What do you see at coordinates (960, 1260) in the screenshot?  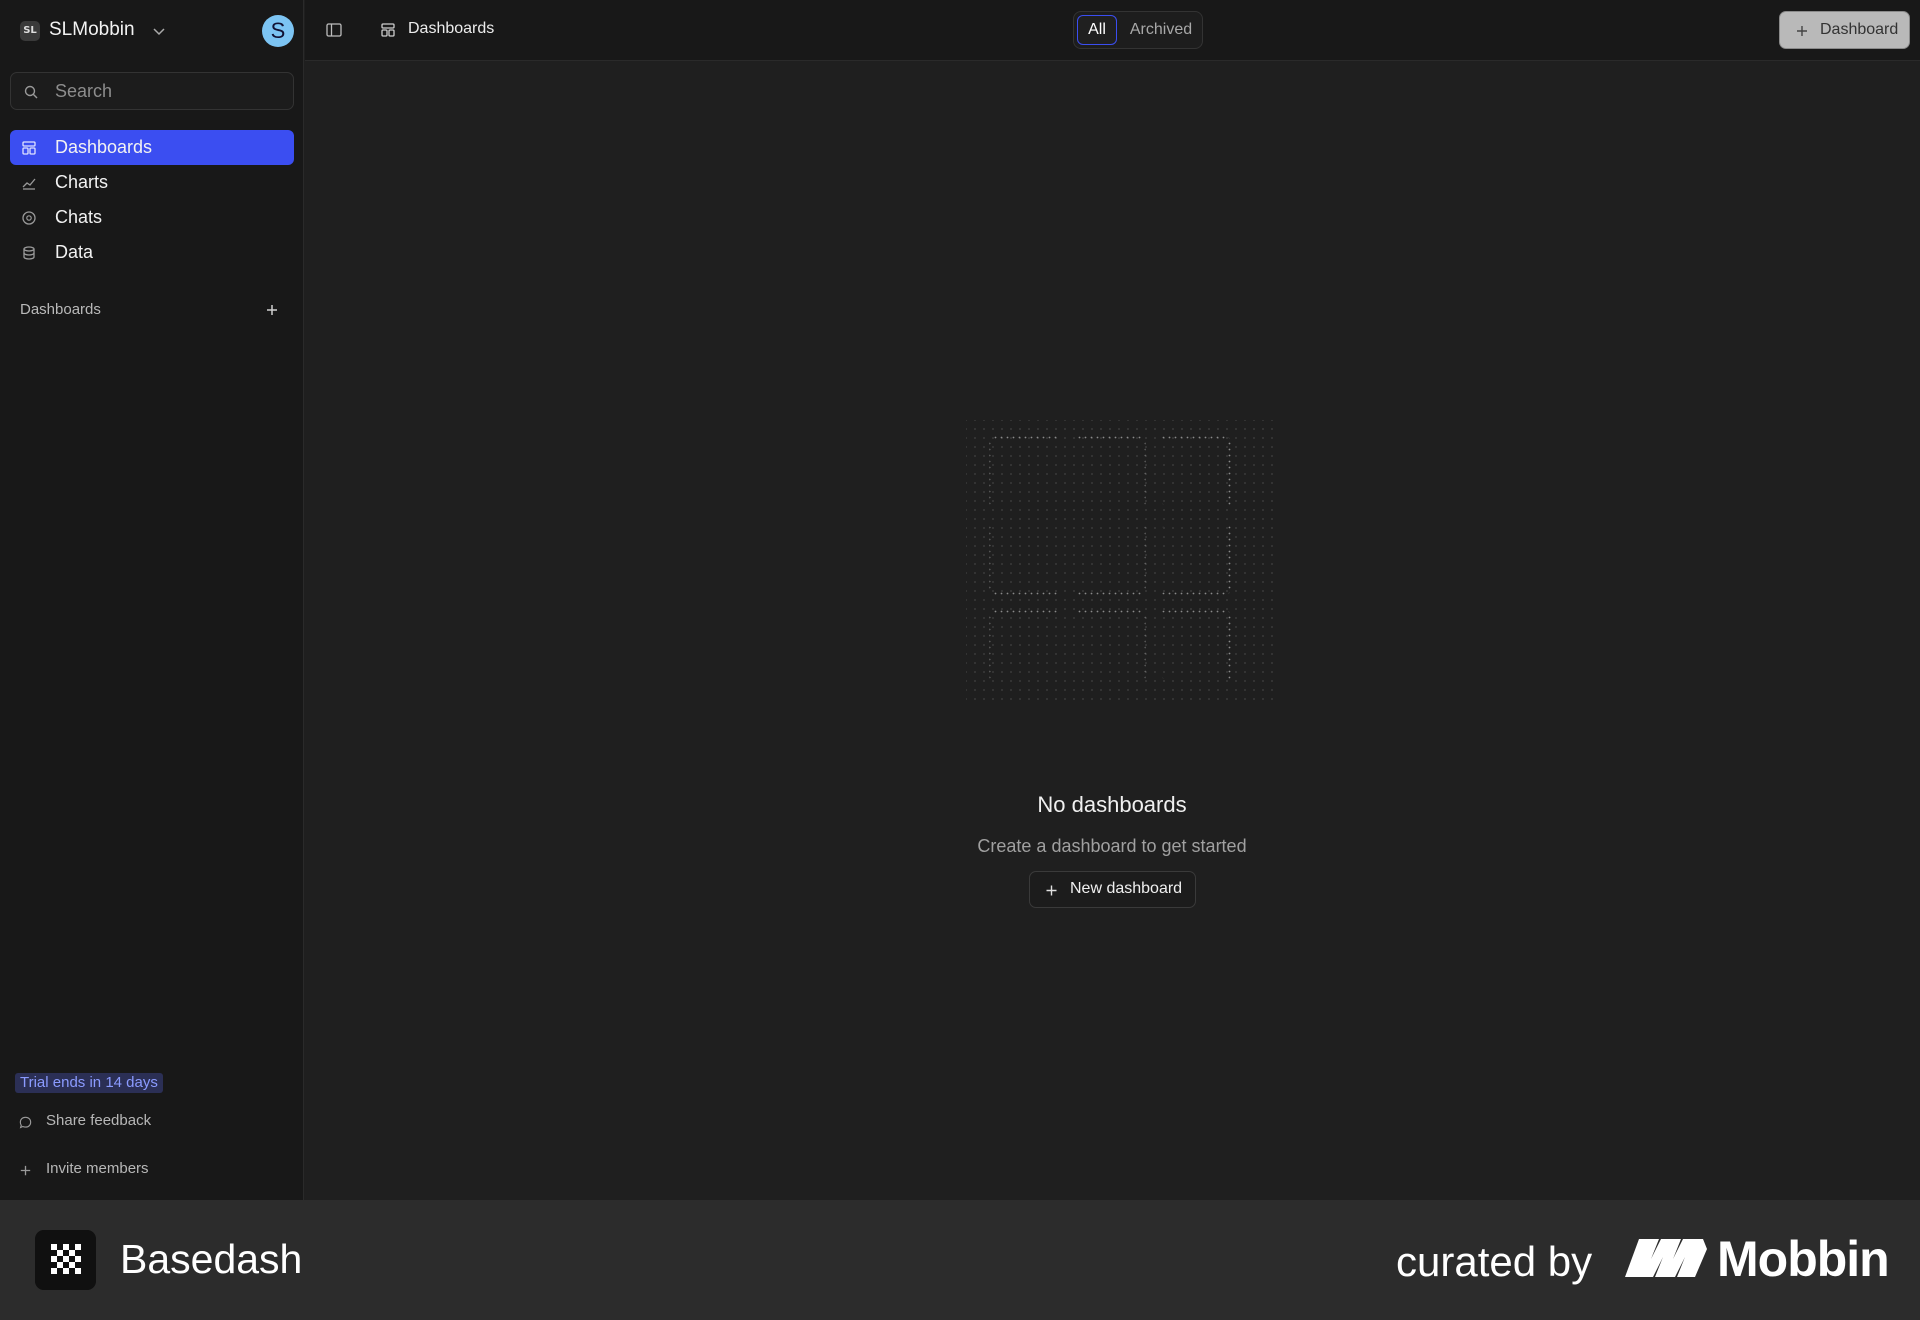 I see `branding-bar: Basedash curated by Mobbin` at bounding box center [960, 1260].